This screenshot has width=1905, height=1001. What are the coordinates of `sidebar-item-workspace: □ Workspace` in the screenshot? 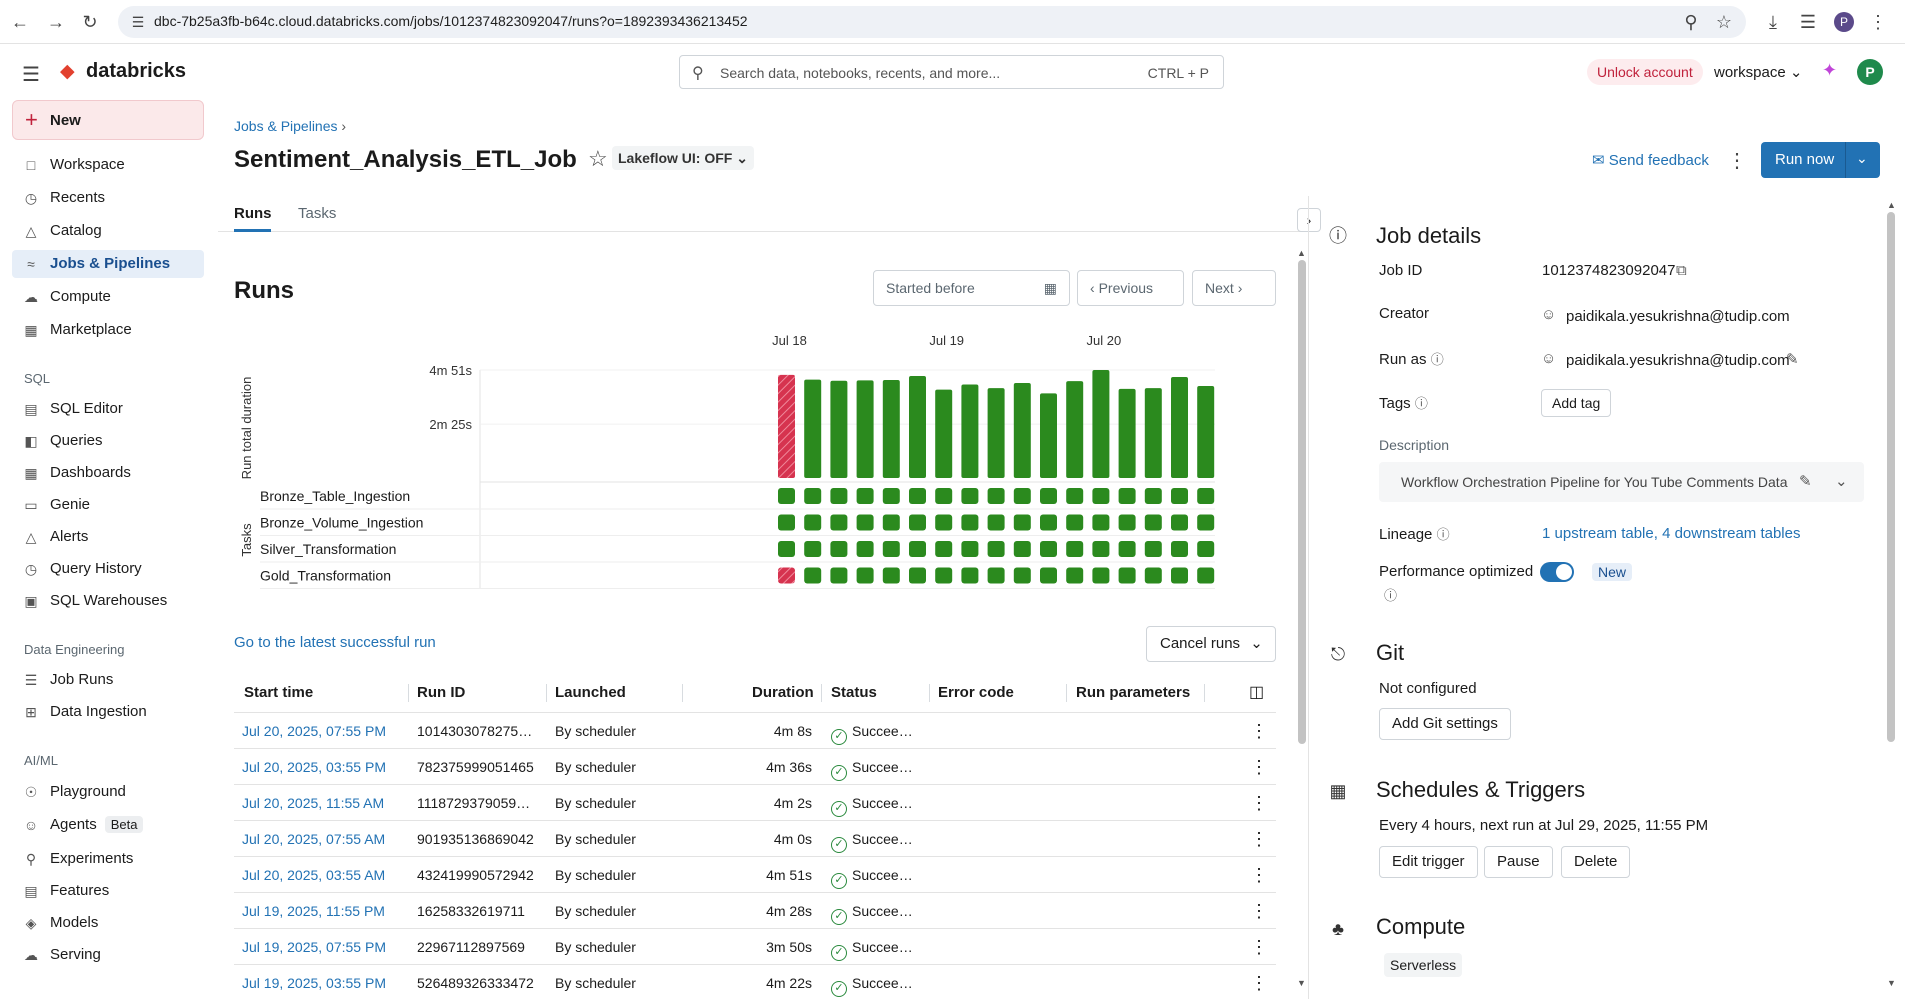 It's located at (108, 165).